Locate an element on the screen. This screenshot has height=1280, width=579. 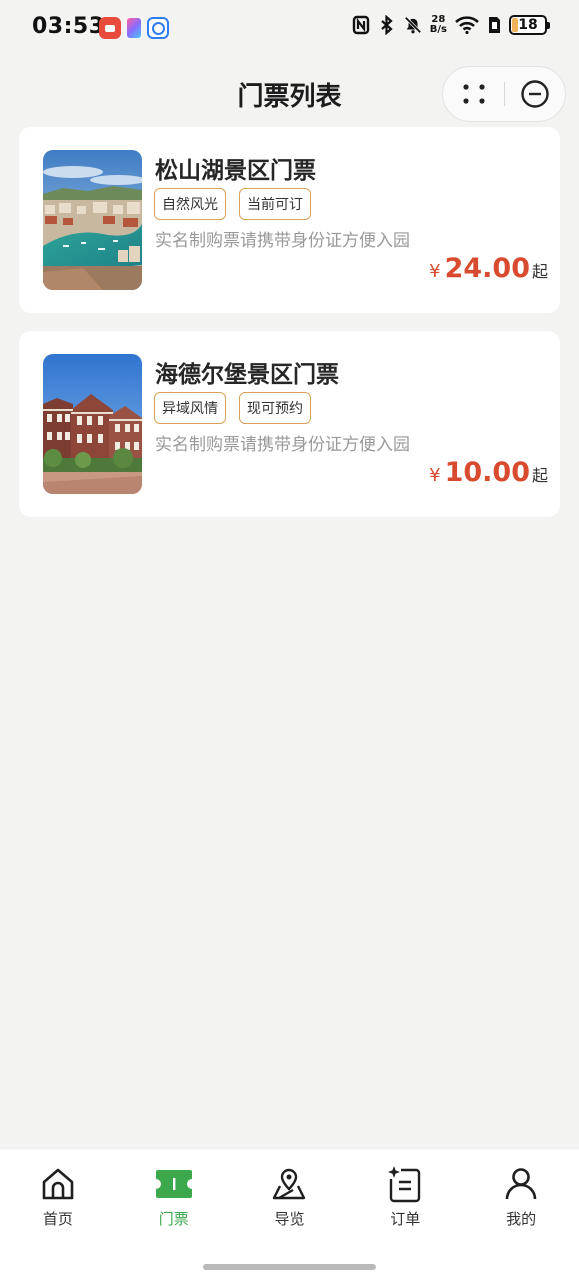
tab-profile: 我的 is located at coordinates (521, 1194).